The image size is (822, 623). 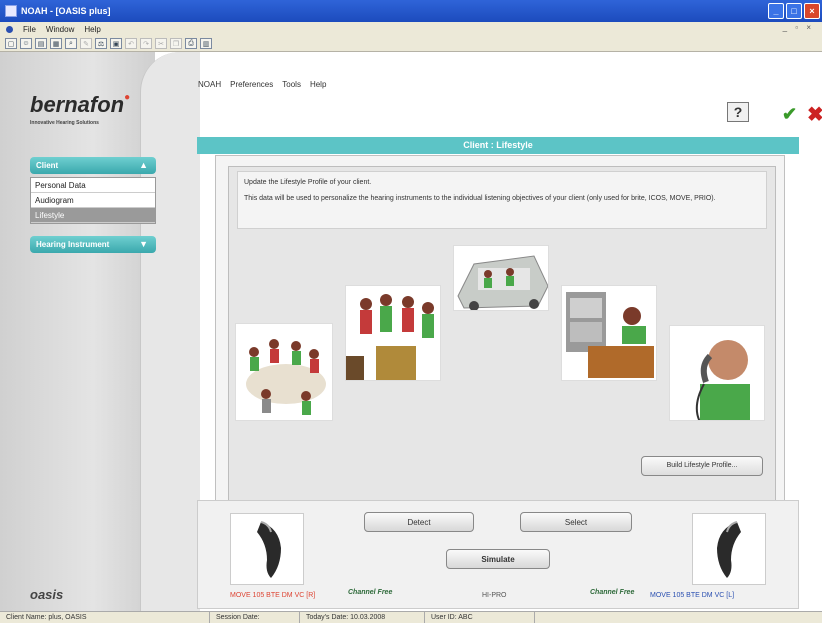 What do you see at coordinates (494, 595) in the screenshot?
I see `interface-label: HI-PRO` at bounding box center [494, 595].